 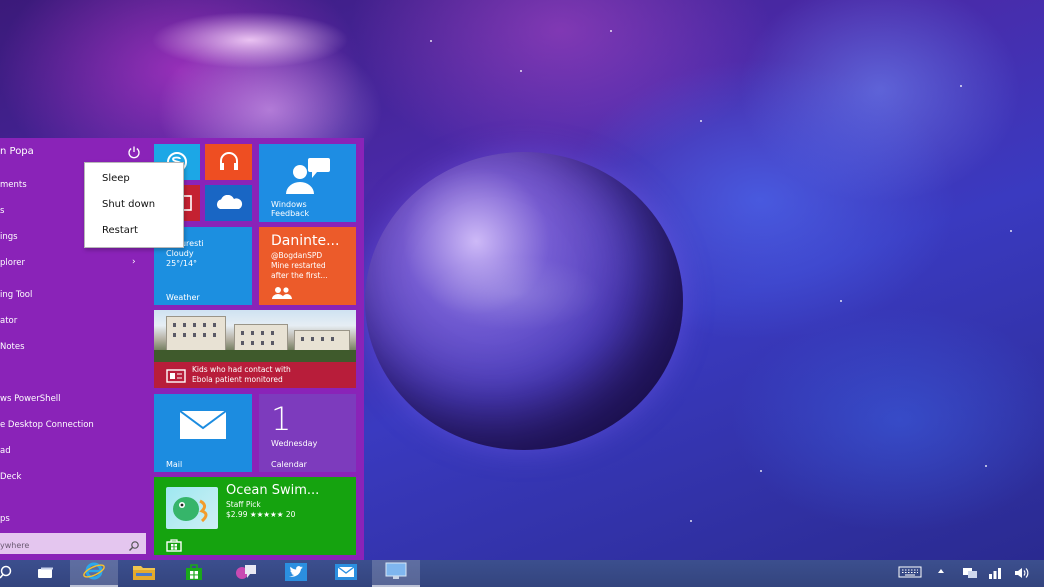 What do you see at coordinates (134, 262) in the screenshot?
I see `chevron-right-icon: ›` at bounding box center [134, 262].